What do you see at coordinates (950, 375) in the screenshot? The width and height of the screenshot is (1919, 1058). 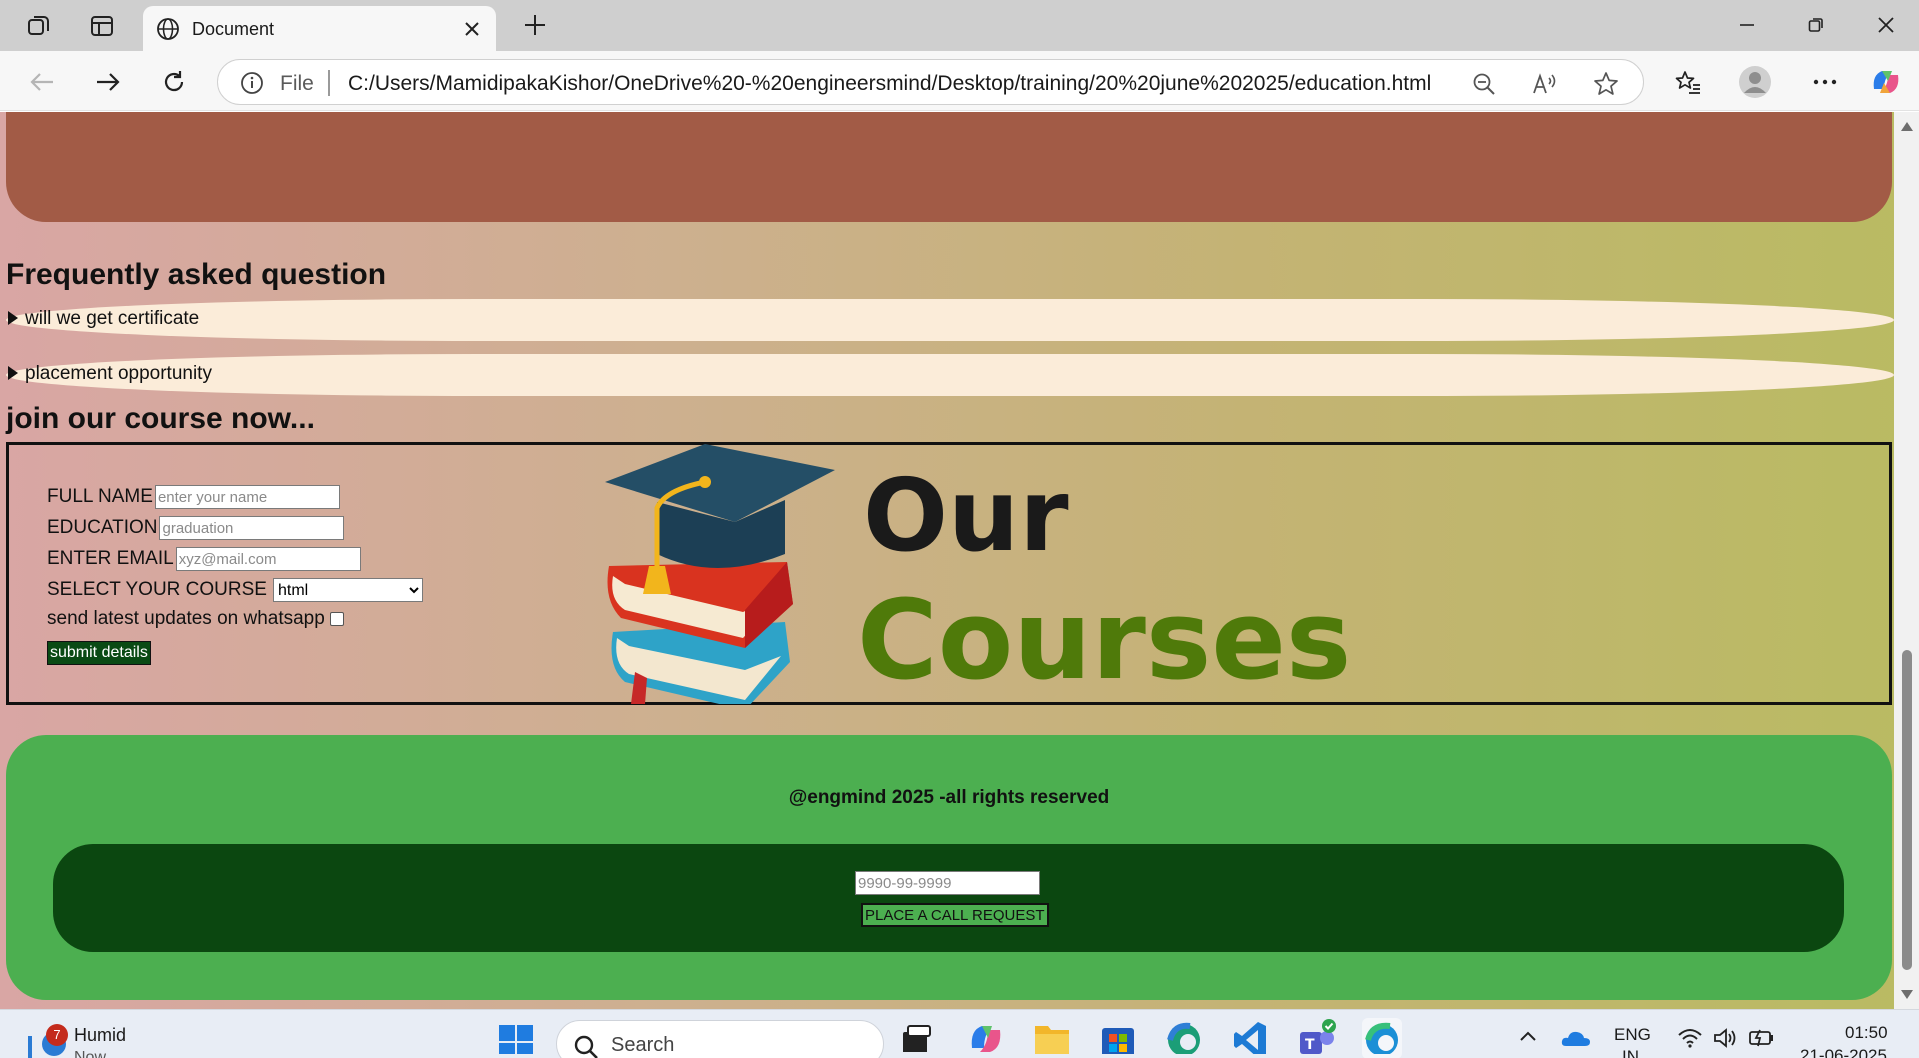 I see `faq-item: placement opportunity` at bounding box center [950, 375].